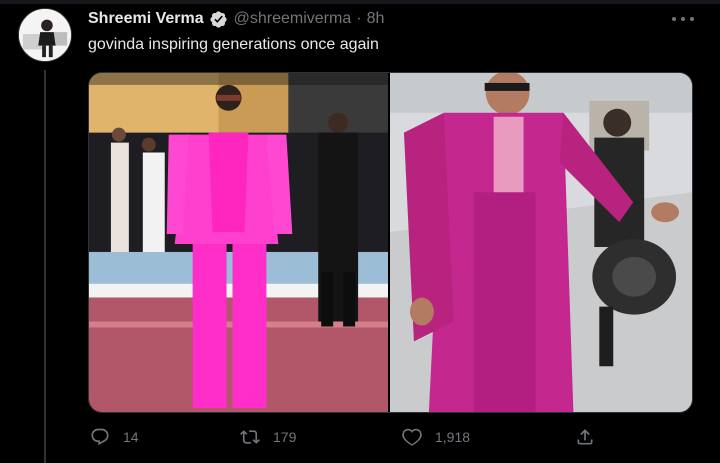 This screenshot has height=463, width=720. I want to click on verified-badge-icon, so click(218, 19).